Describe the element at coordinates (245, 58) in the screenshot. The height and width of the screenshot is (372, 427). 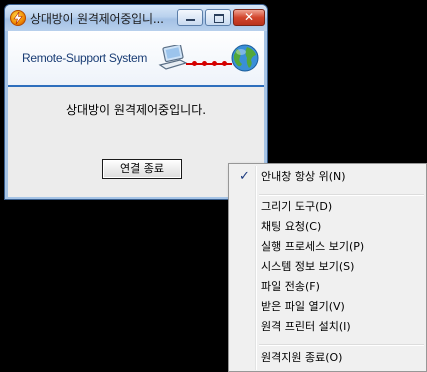
I see `globe-icon` at that location.